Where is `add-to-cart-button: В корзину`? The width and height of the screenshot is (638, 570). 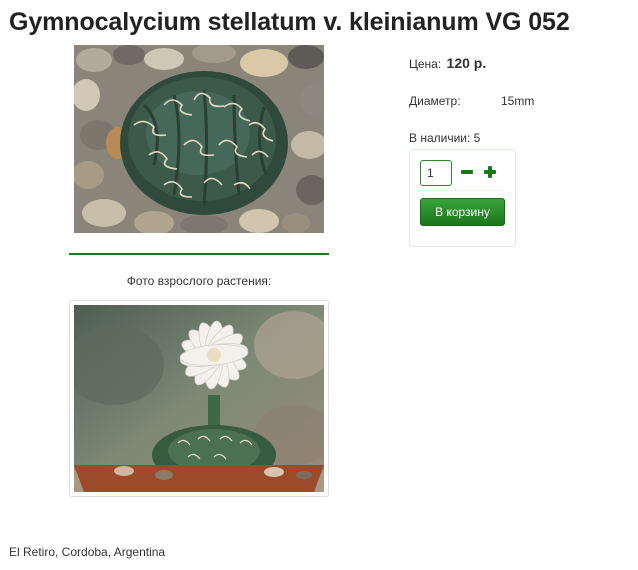 add-to-cart-button: В корзину is located at coordinates (462, 212).